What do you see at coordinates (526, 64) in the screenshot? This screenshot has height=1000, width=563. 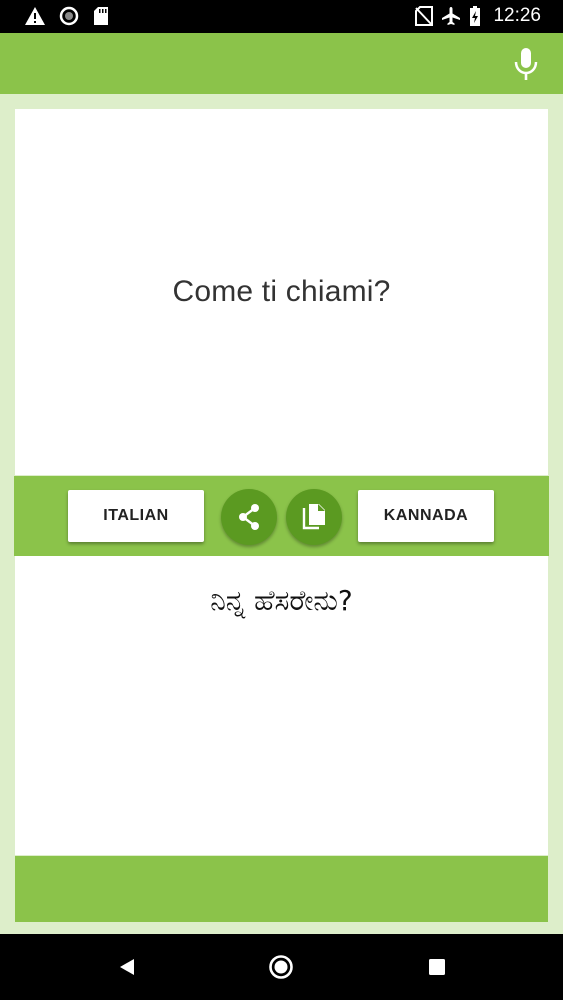 I see `microphone-icon` at bounding box center [526, 64].